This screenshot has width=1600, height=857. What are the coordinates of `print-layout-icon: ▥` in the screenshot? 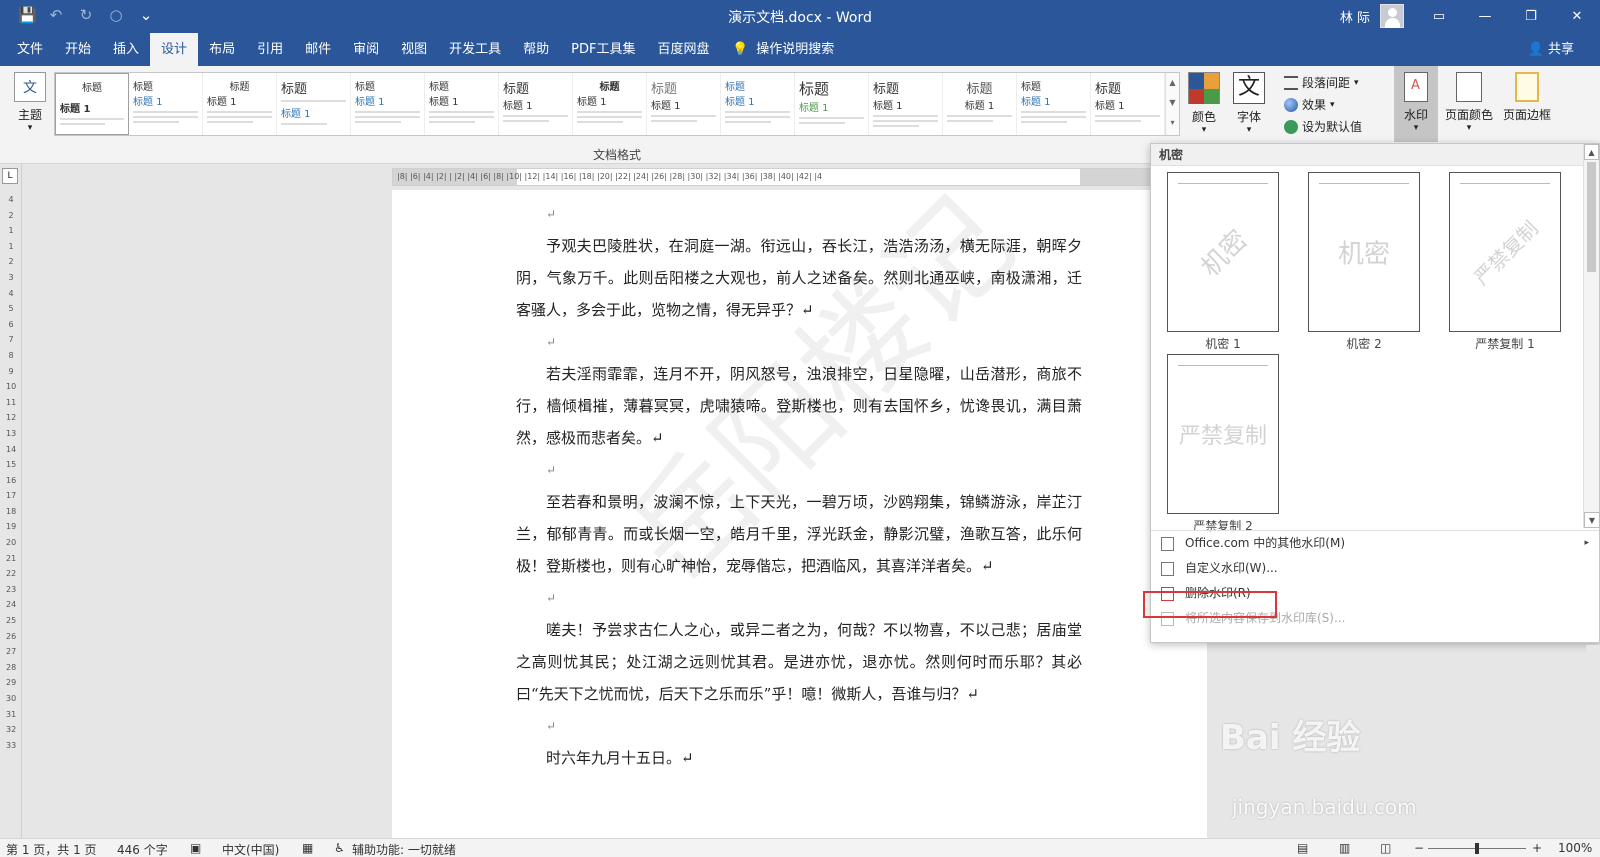 It's located at (1344, 848).